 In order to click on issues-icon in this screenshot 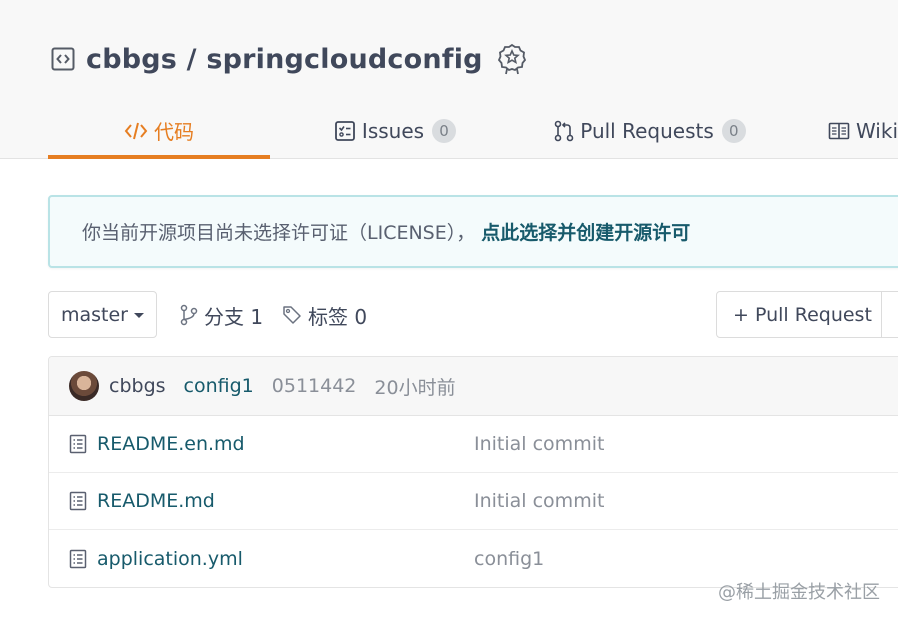, I will do `click(345, 131)`.